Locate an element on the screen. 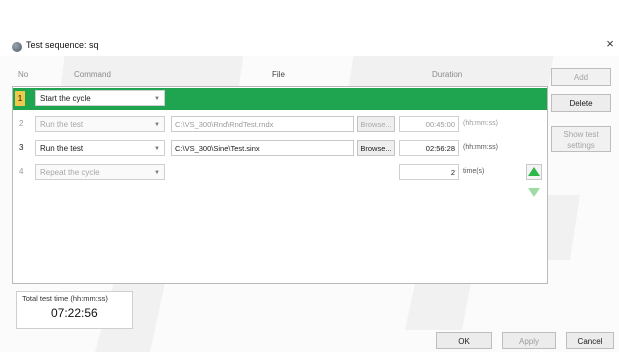 The width and height of the screenshot is (619, 352). show-test-settings-line-2: settings is located at coordinates (581, 145).